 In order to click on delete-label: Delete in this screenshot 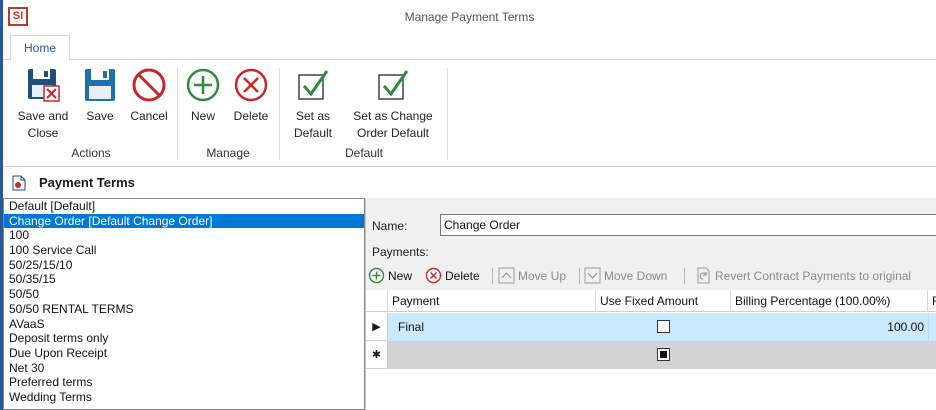, I will do `click(251, 116)`.